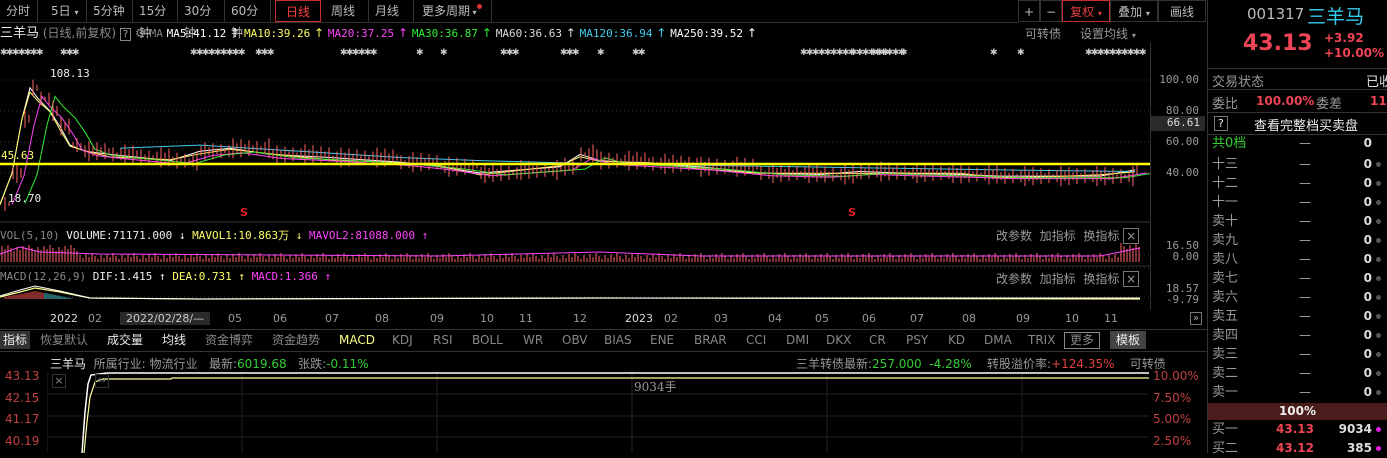 The height and width of the screenshot is (458, 1387). What do you see at coordinates (1297, 68) in the screenshot?
I see `divider` at bounding box center [1297, 68].